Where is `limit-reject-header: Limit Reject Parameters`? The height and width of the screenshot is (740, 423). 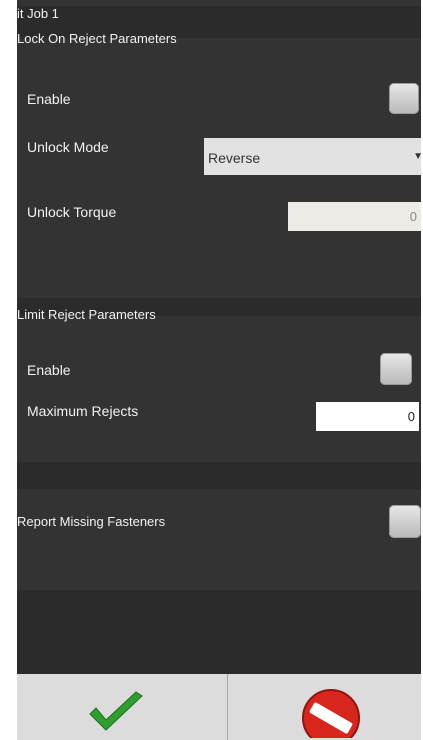
limit-reject-header: Limit Reject Parameters is located at coordinates (86, 314).